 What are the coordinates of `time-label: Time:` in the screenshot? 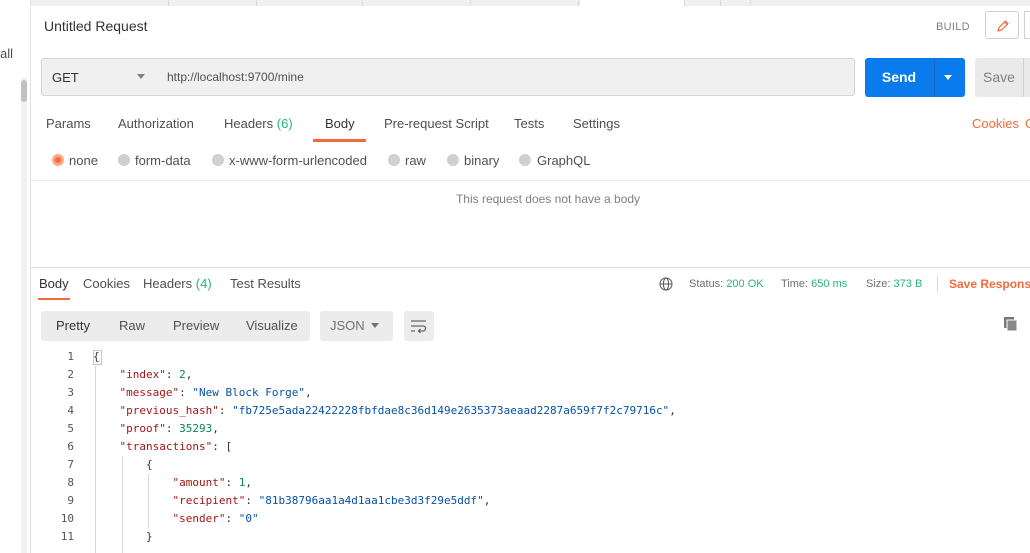 It's located at (795, 284).